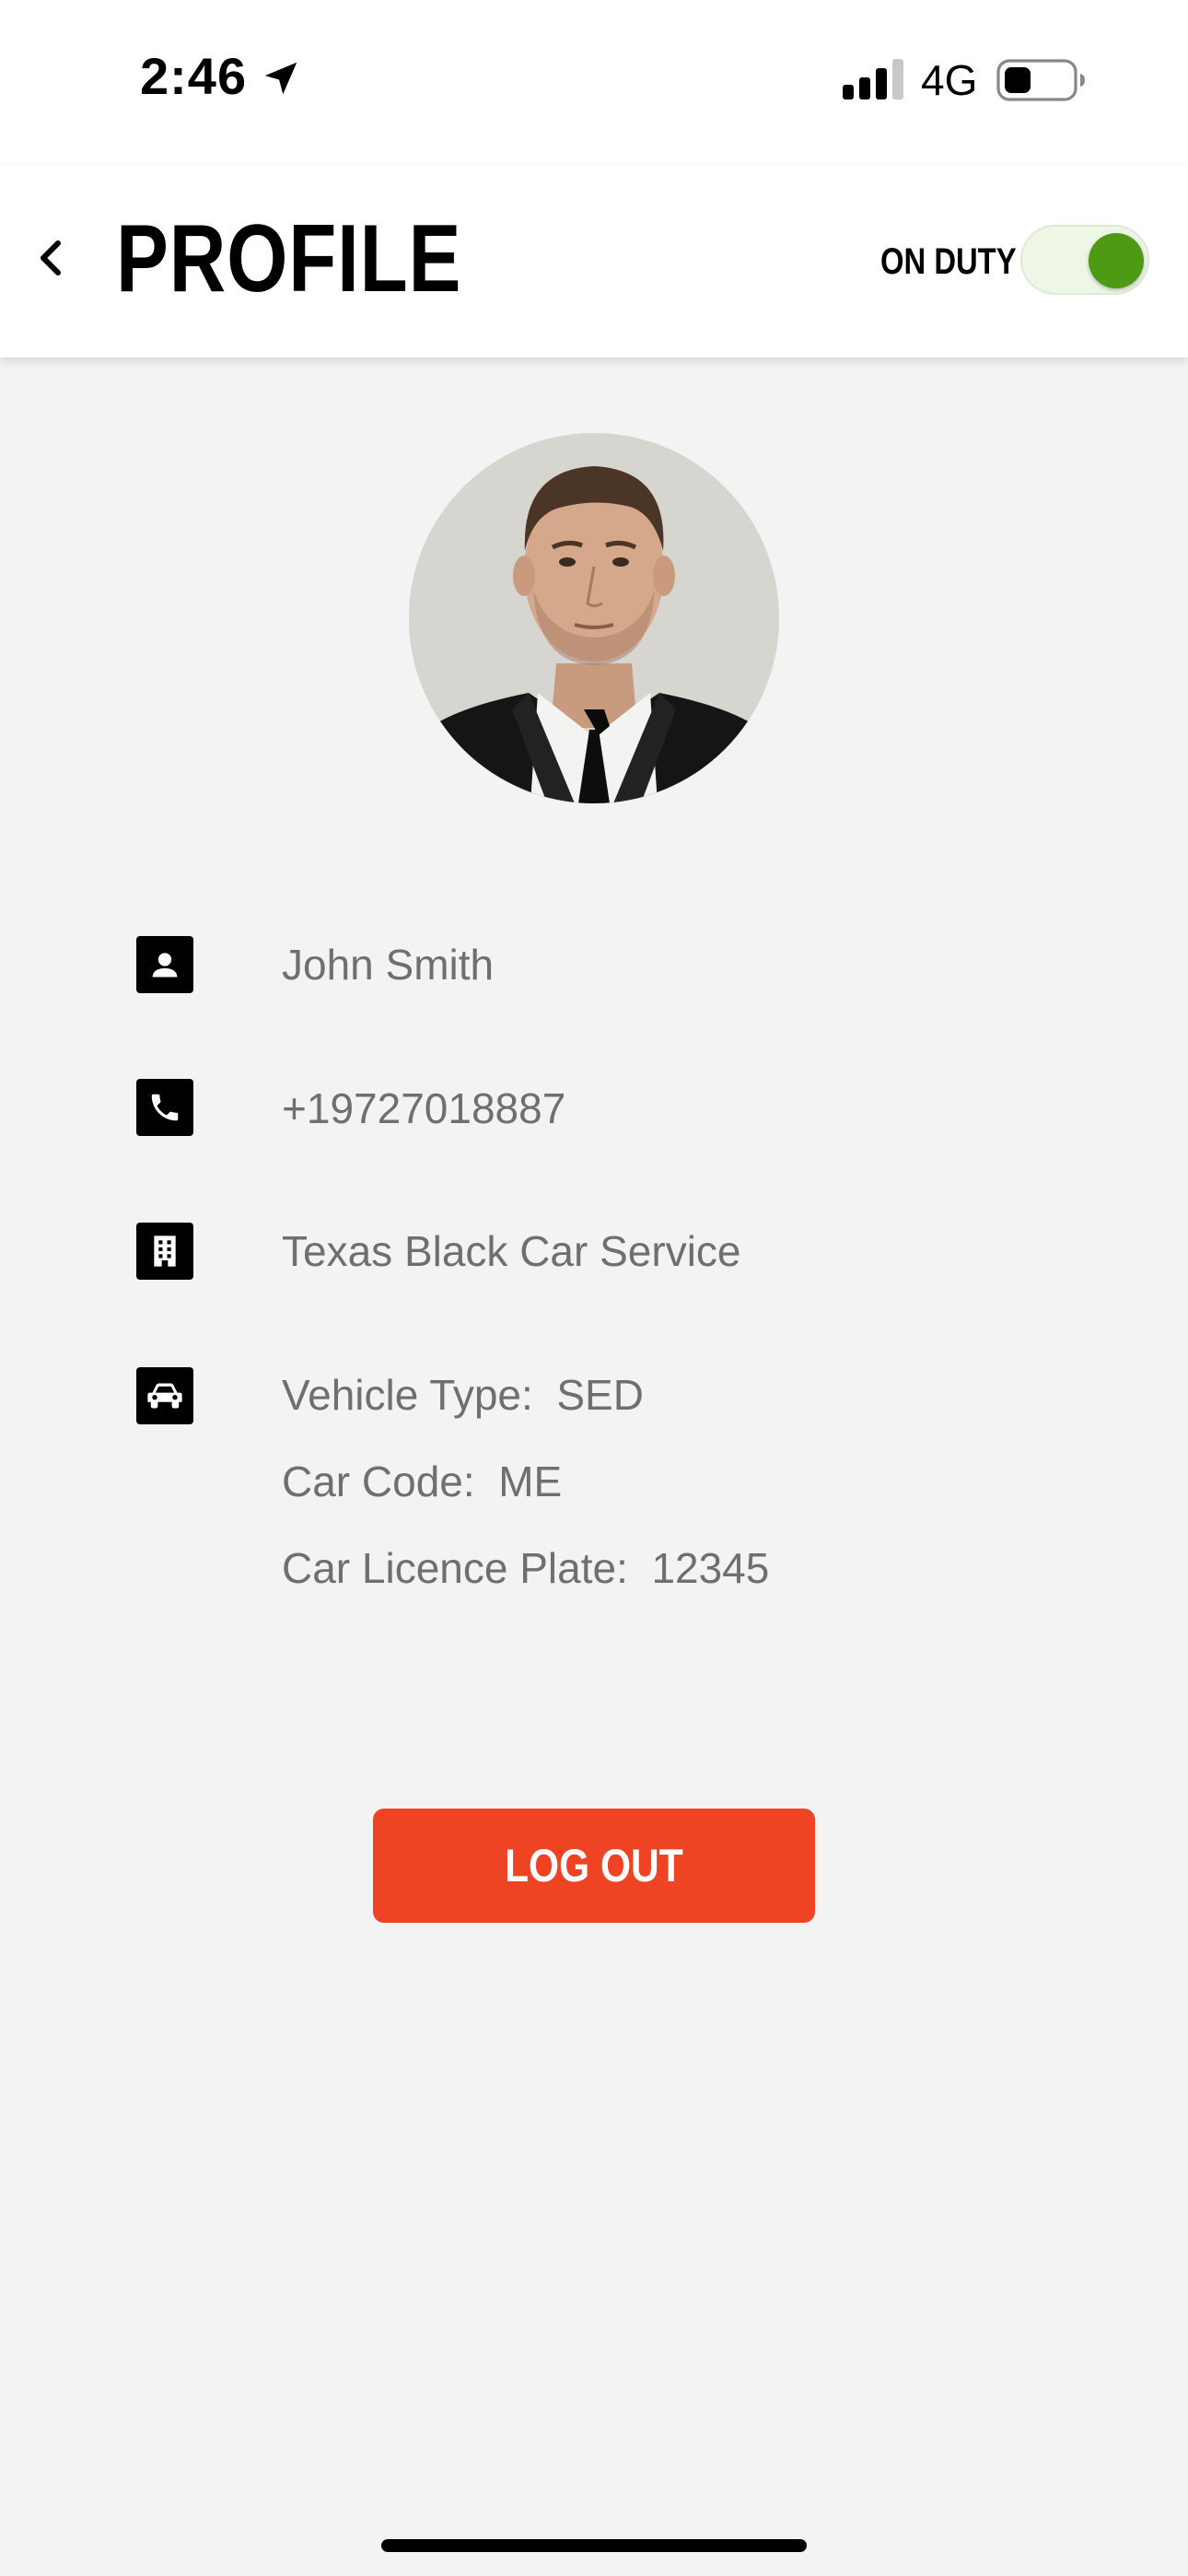 Image resolution: width=1188 pixels, height=2576 pixels. Describe the element at coordinates (873, 79) in the screenshot. I see `signal-icon` at that location.